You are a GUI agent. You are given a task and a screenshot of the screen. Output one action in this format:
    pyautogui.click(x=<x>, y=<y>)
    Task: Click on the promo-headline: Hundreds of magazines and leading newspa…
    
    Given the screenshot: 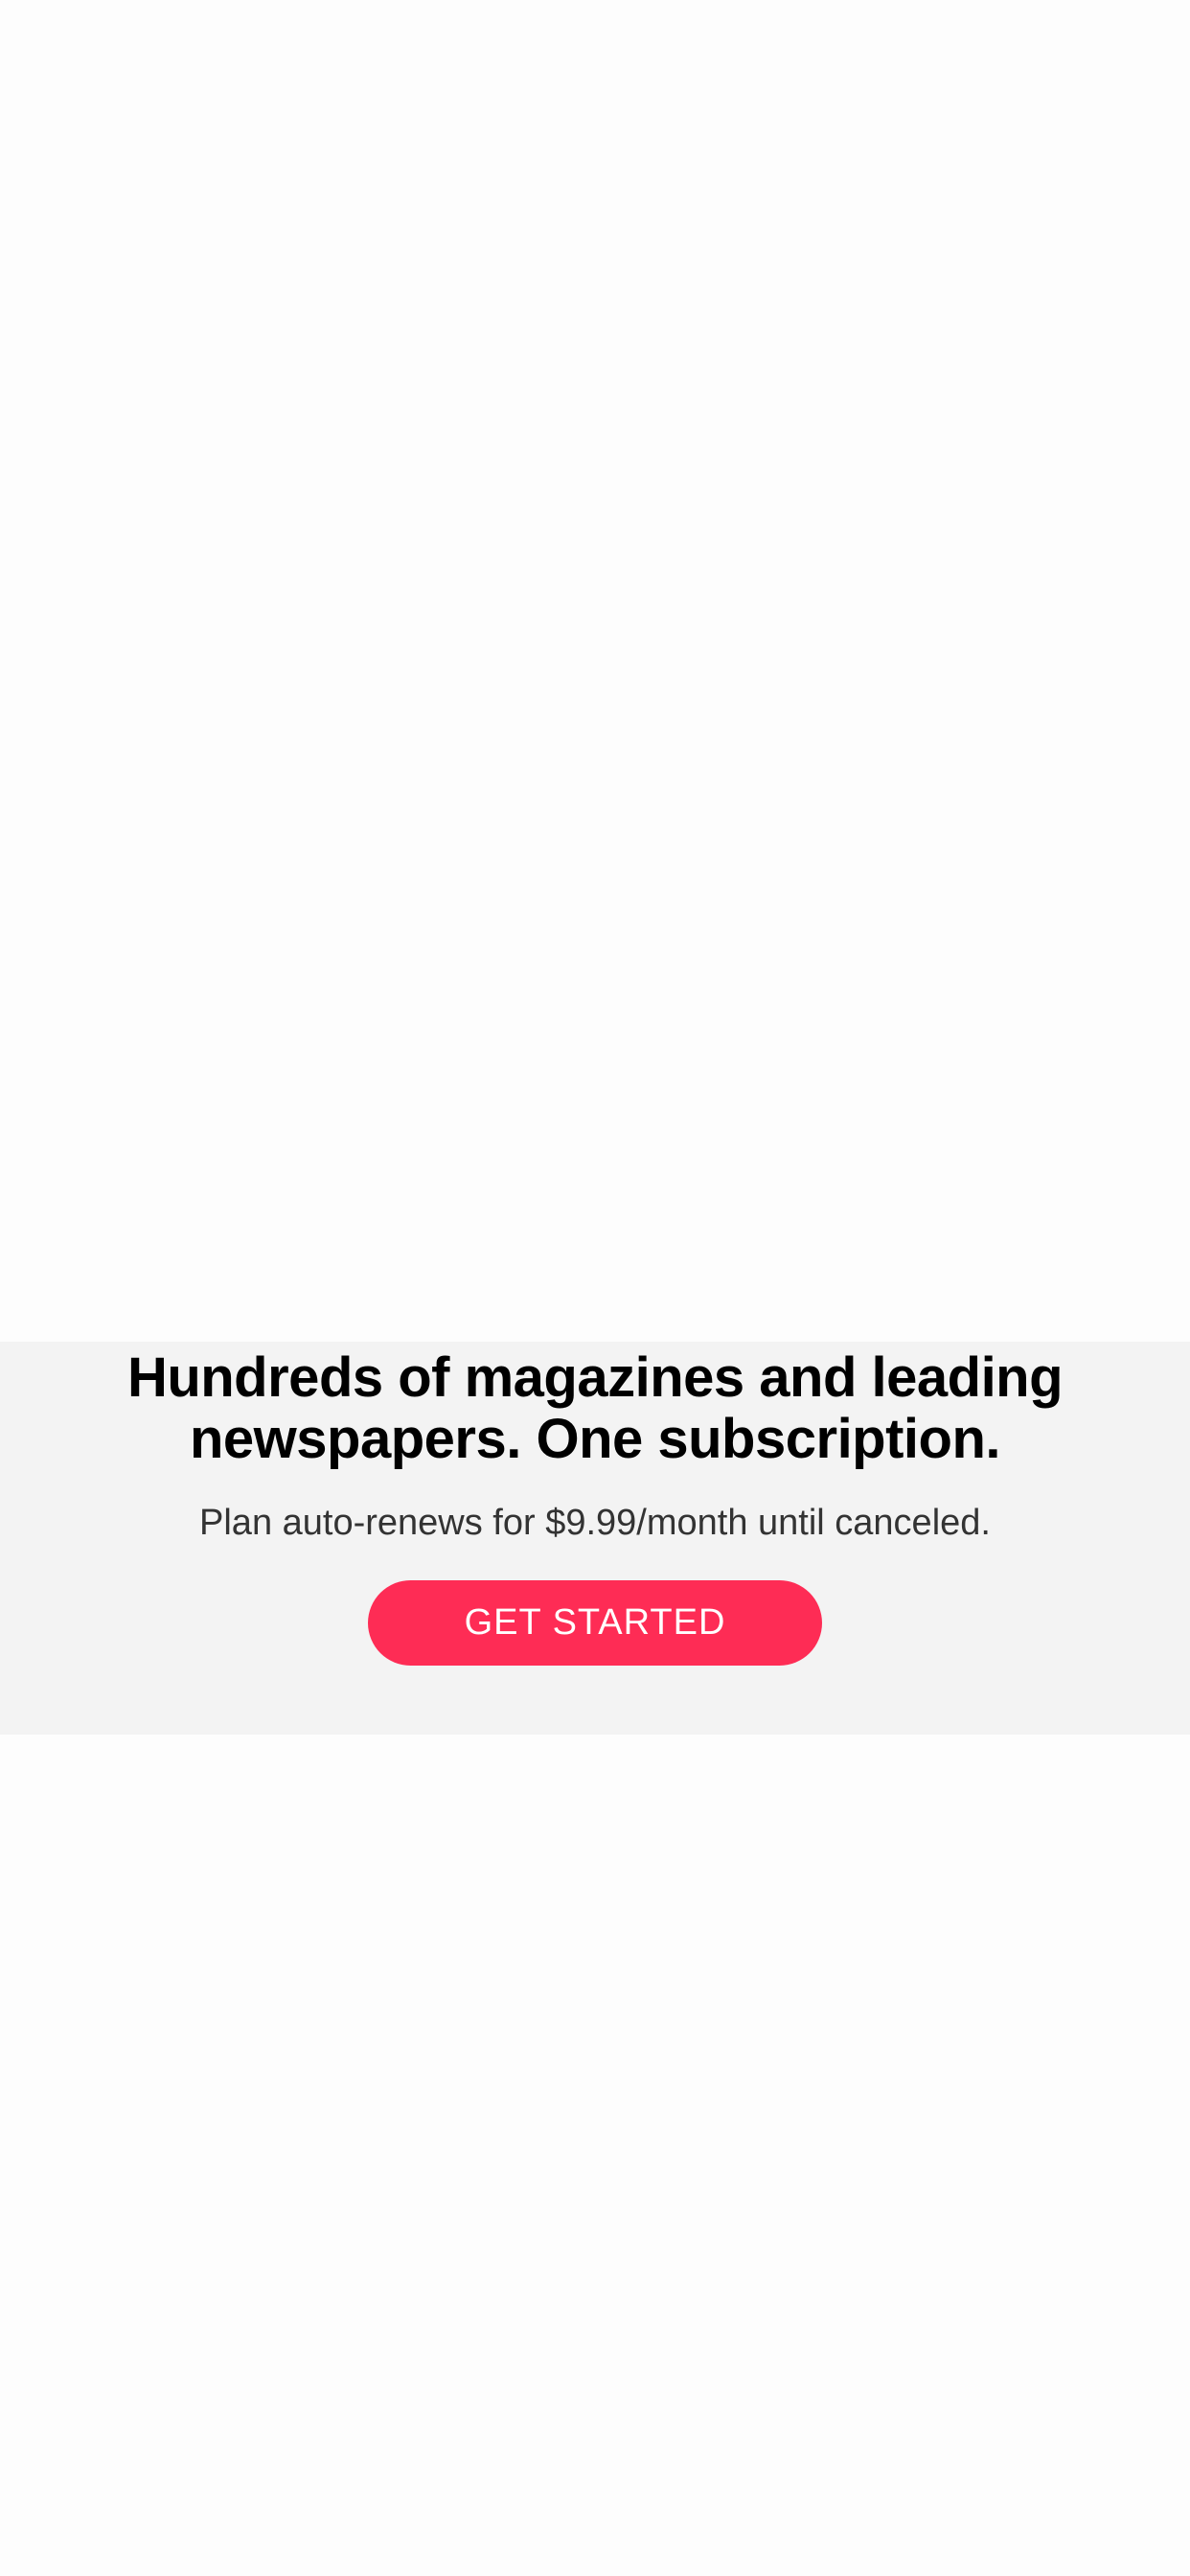 What is the action you would take?
    pyautogui.click(x=595, y=1408)
    